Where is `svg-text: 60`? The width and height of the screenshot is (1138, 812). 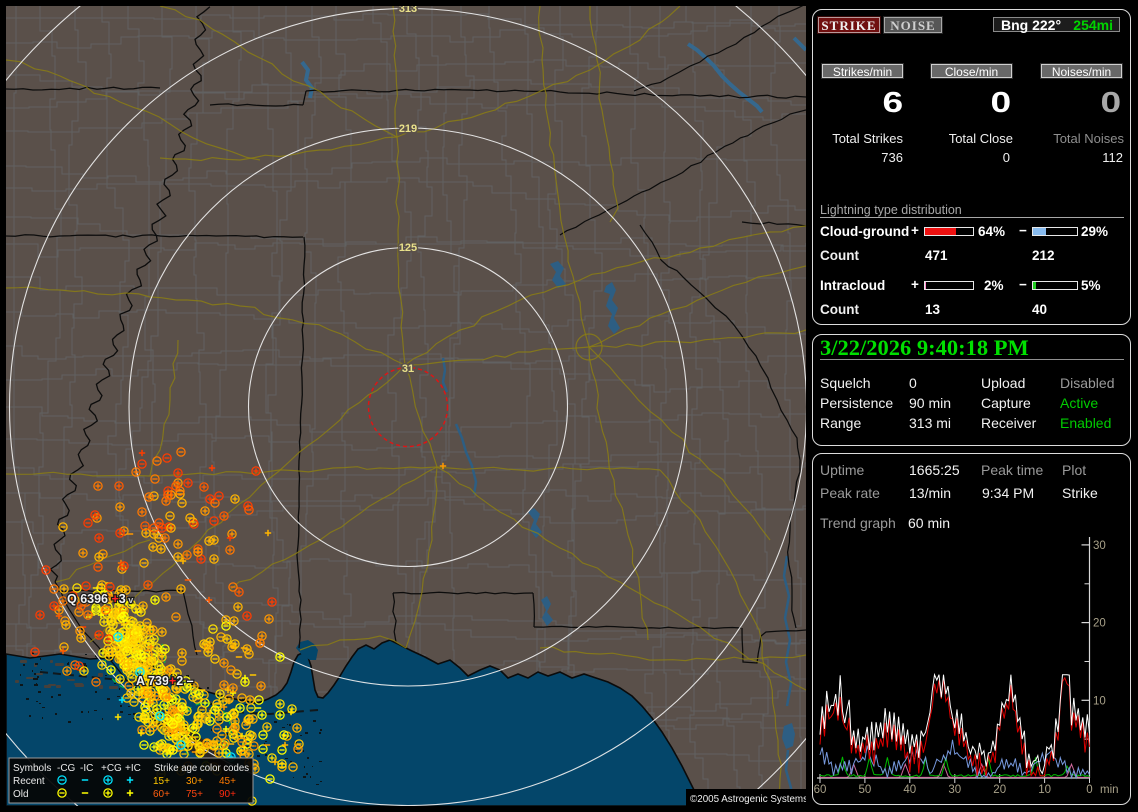
svg-text: 60 is located at coordinates (820, 790).